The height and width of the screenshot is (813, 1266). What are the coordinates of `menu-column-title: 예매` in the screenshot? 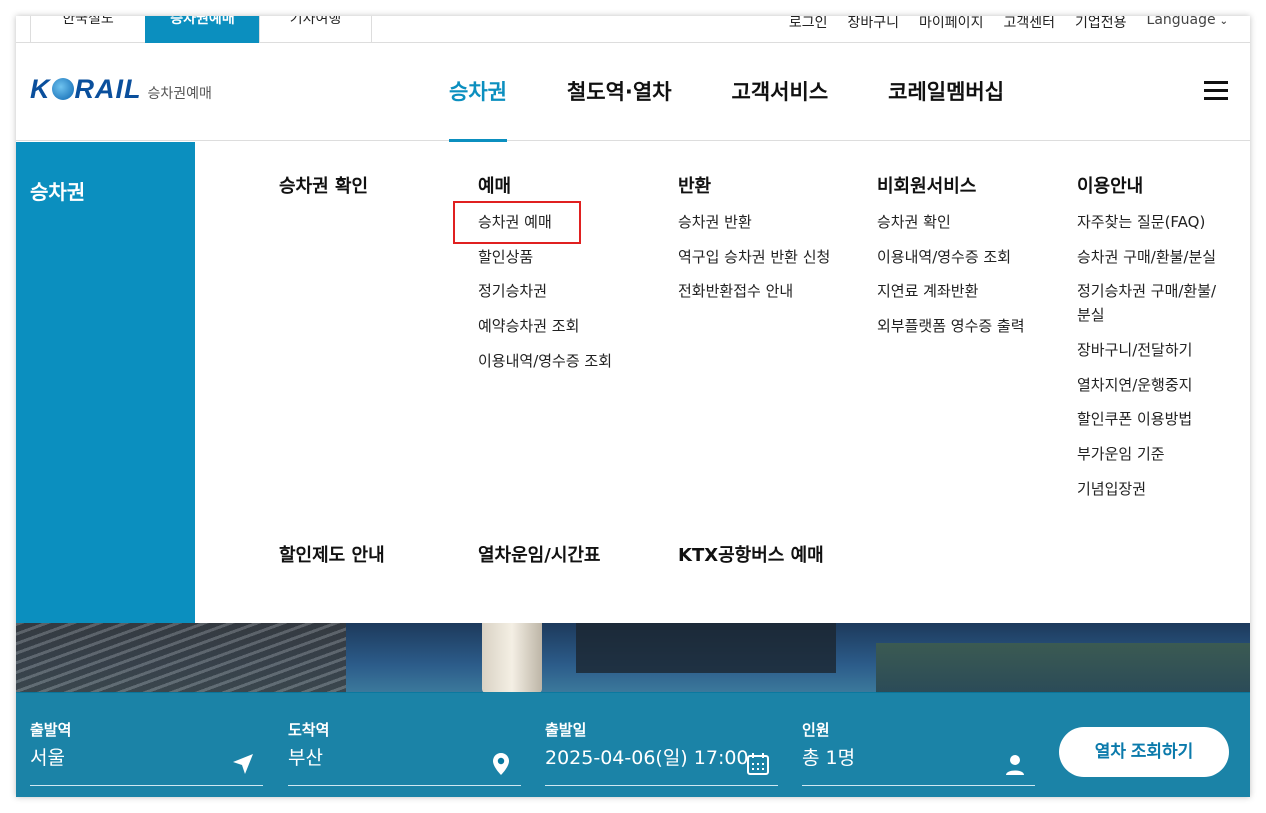 It's located at (545, 187).